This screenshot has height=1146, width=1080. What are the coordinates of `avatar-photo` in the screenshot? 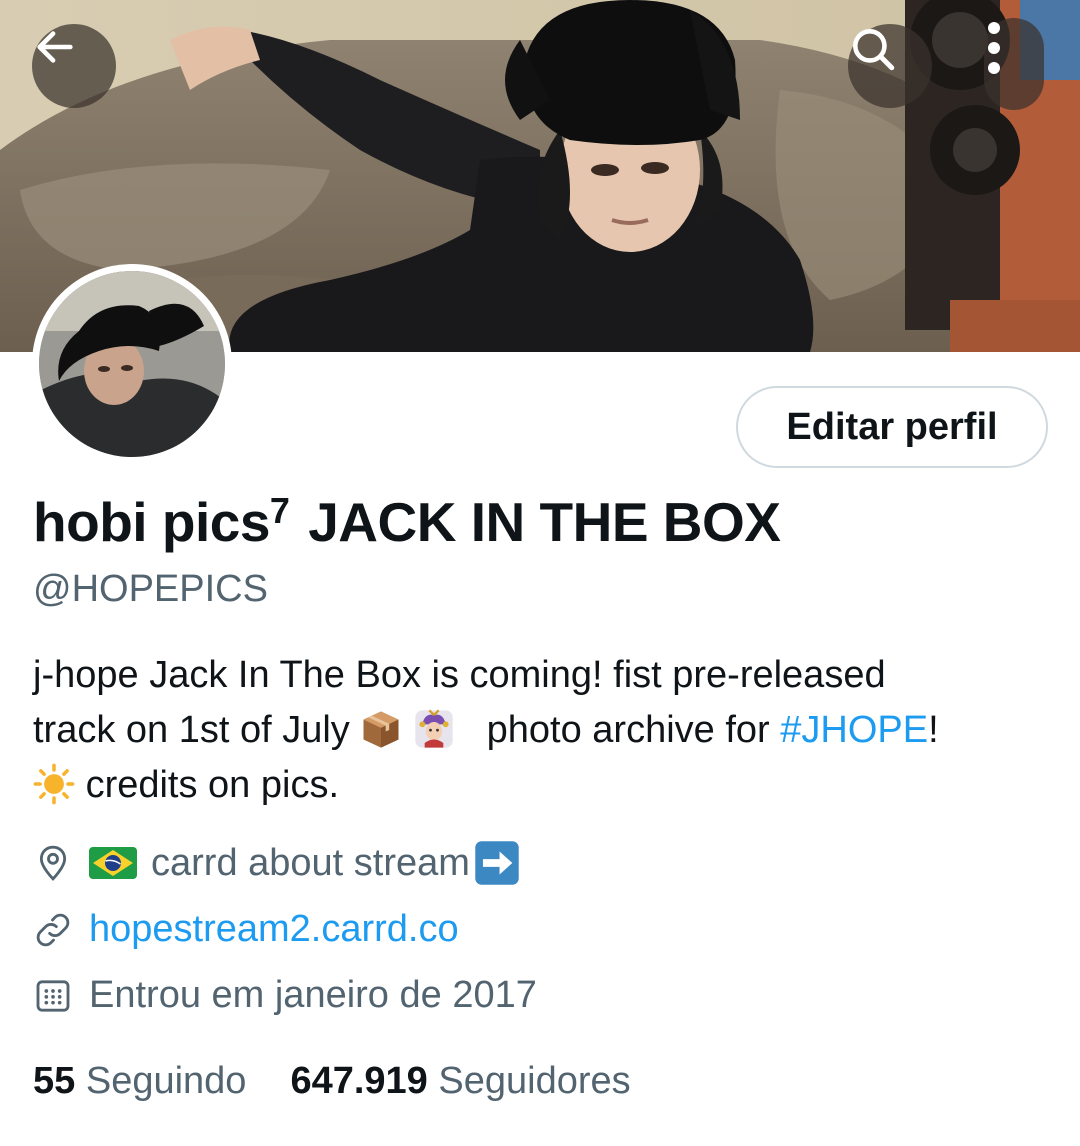 It's located at (132, 364).